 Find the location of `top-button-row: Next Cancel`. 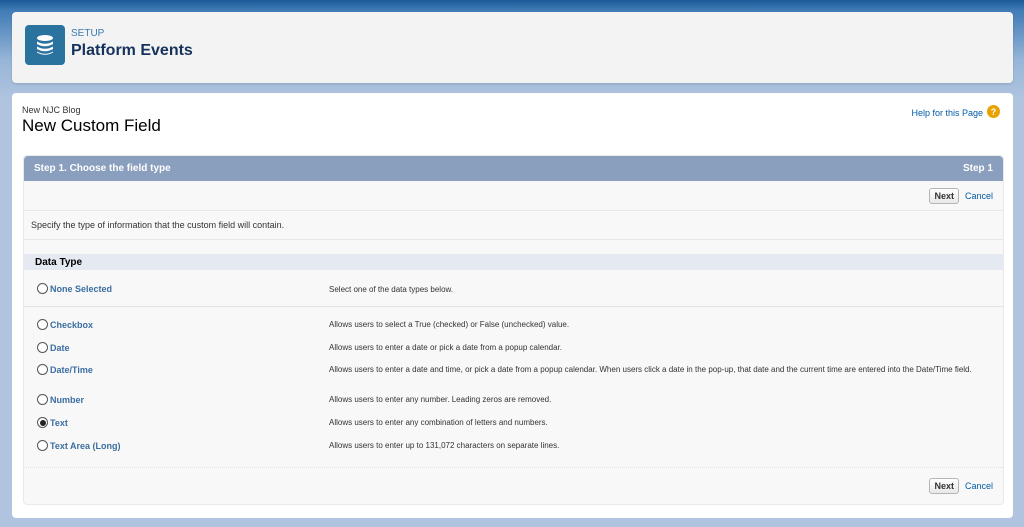

top-button-row: Next Cancel is located at coordinates (513, 196).